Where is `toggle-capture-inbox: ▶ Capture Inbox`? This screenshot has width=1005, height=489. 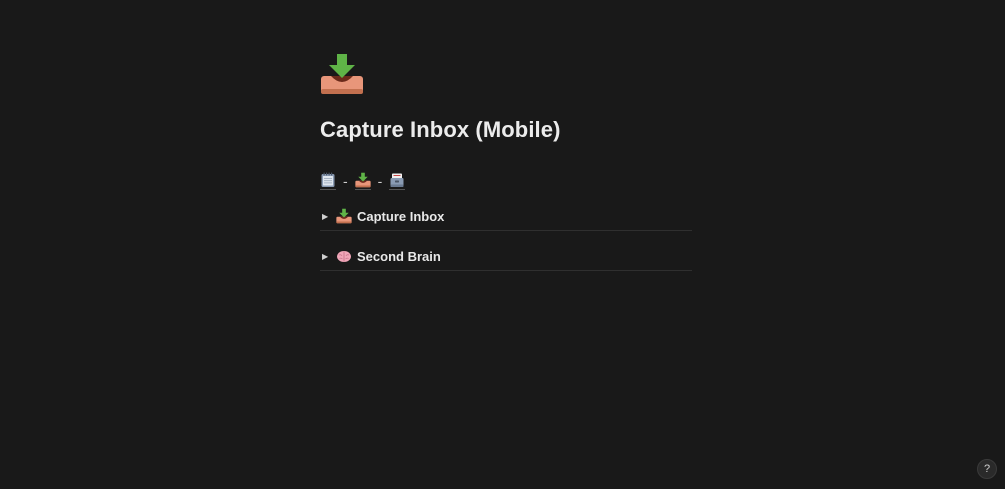 toggle-capture-inbox: ▶ Capture Inbox is located at coordinates (506, 216).